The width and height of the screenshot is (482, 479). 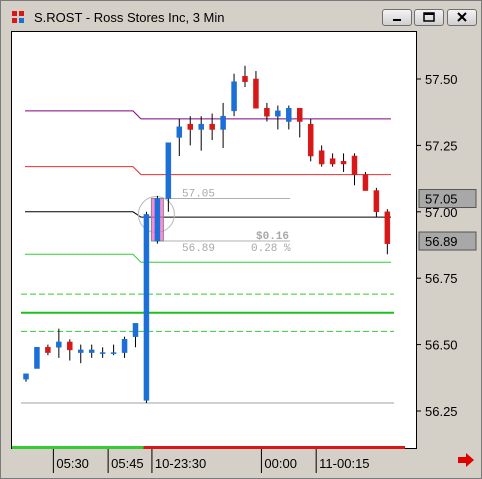 I want to click on price-flag-label: 56.89, so click(x=441, y=241).